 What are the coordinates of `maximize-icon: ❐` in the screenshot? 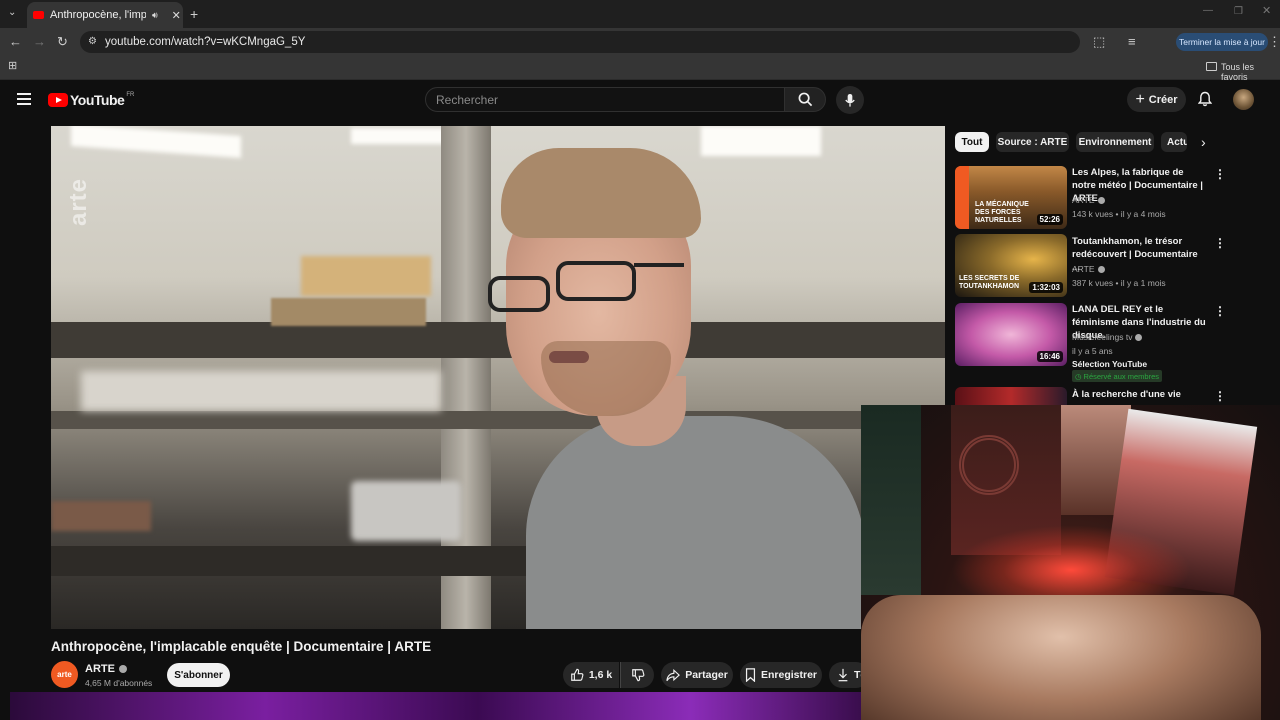 It's located at (1238, 12).